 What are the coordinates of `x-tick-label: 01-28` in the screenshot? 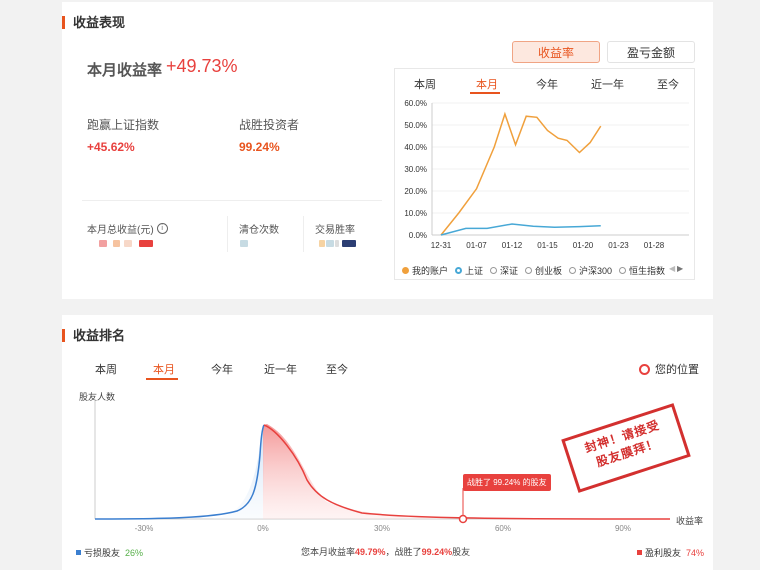 It's located at (654, 245).